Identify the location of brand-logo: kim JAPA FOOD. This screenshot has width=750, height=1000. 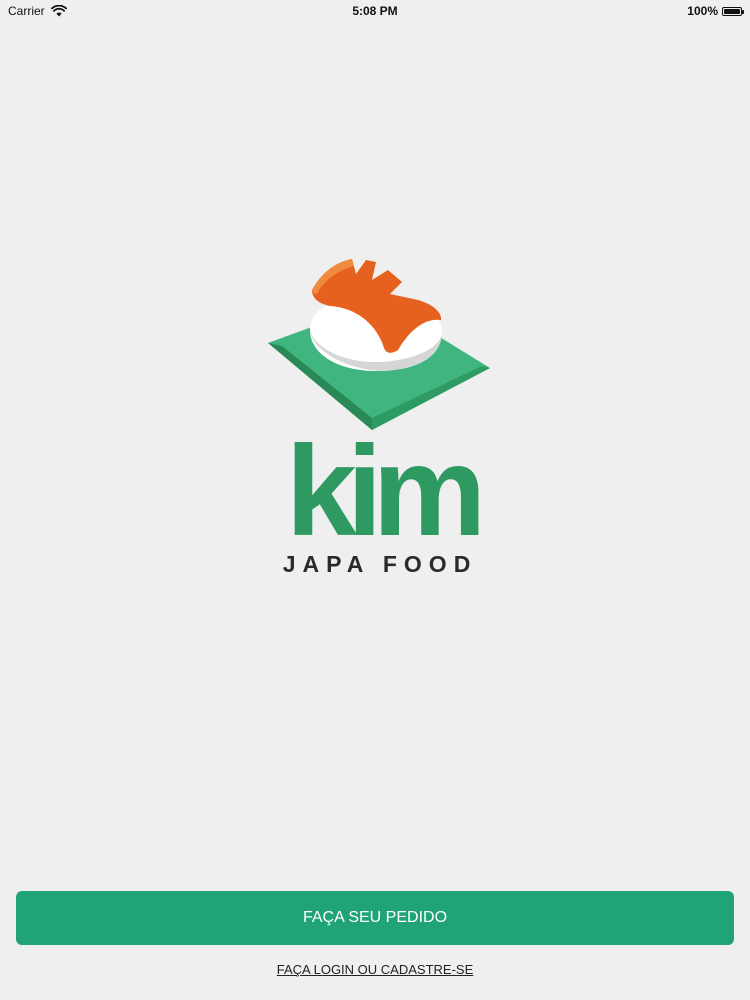
(380, 415).